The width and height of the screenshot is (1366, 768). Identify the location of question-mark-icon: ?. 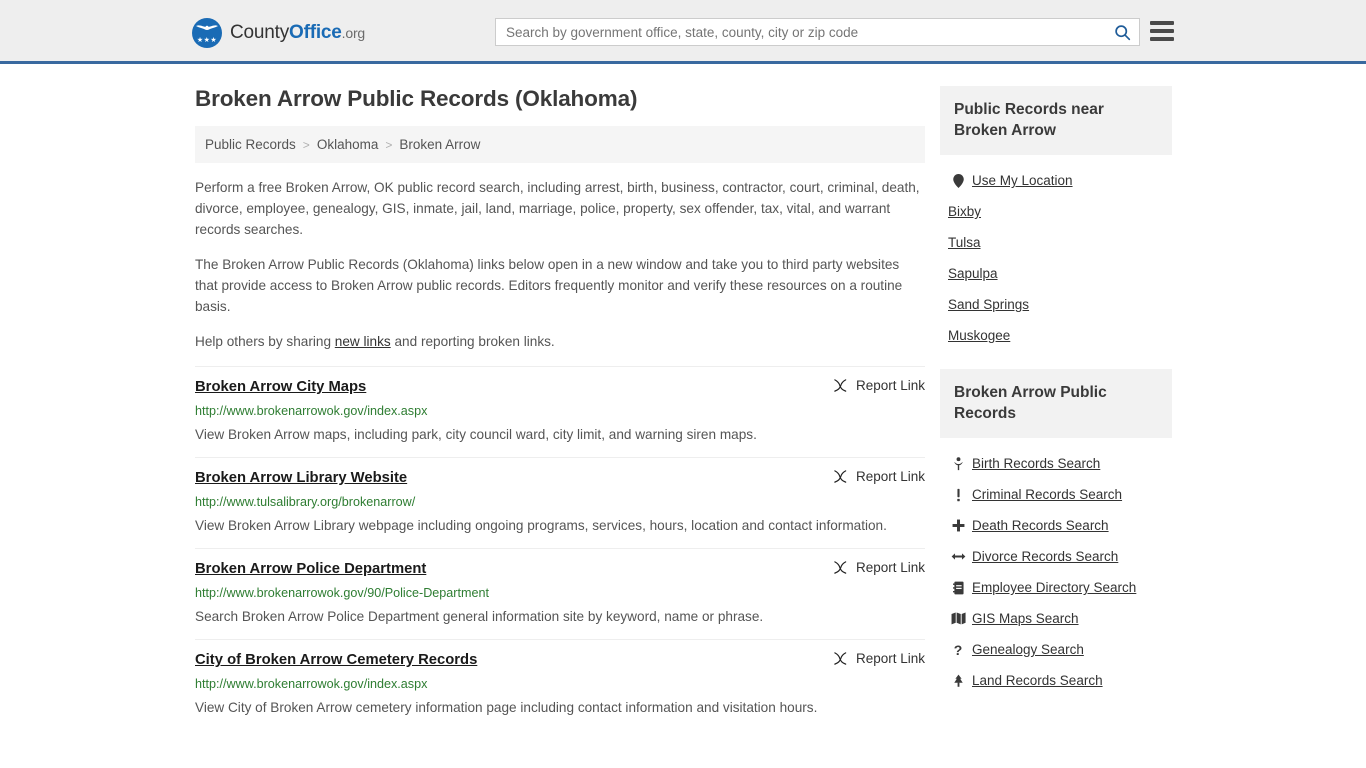
(958, 650).